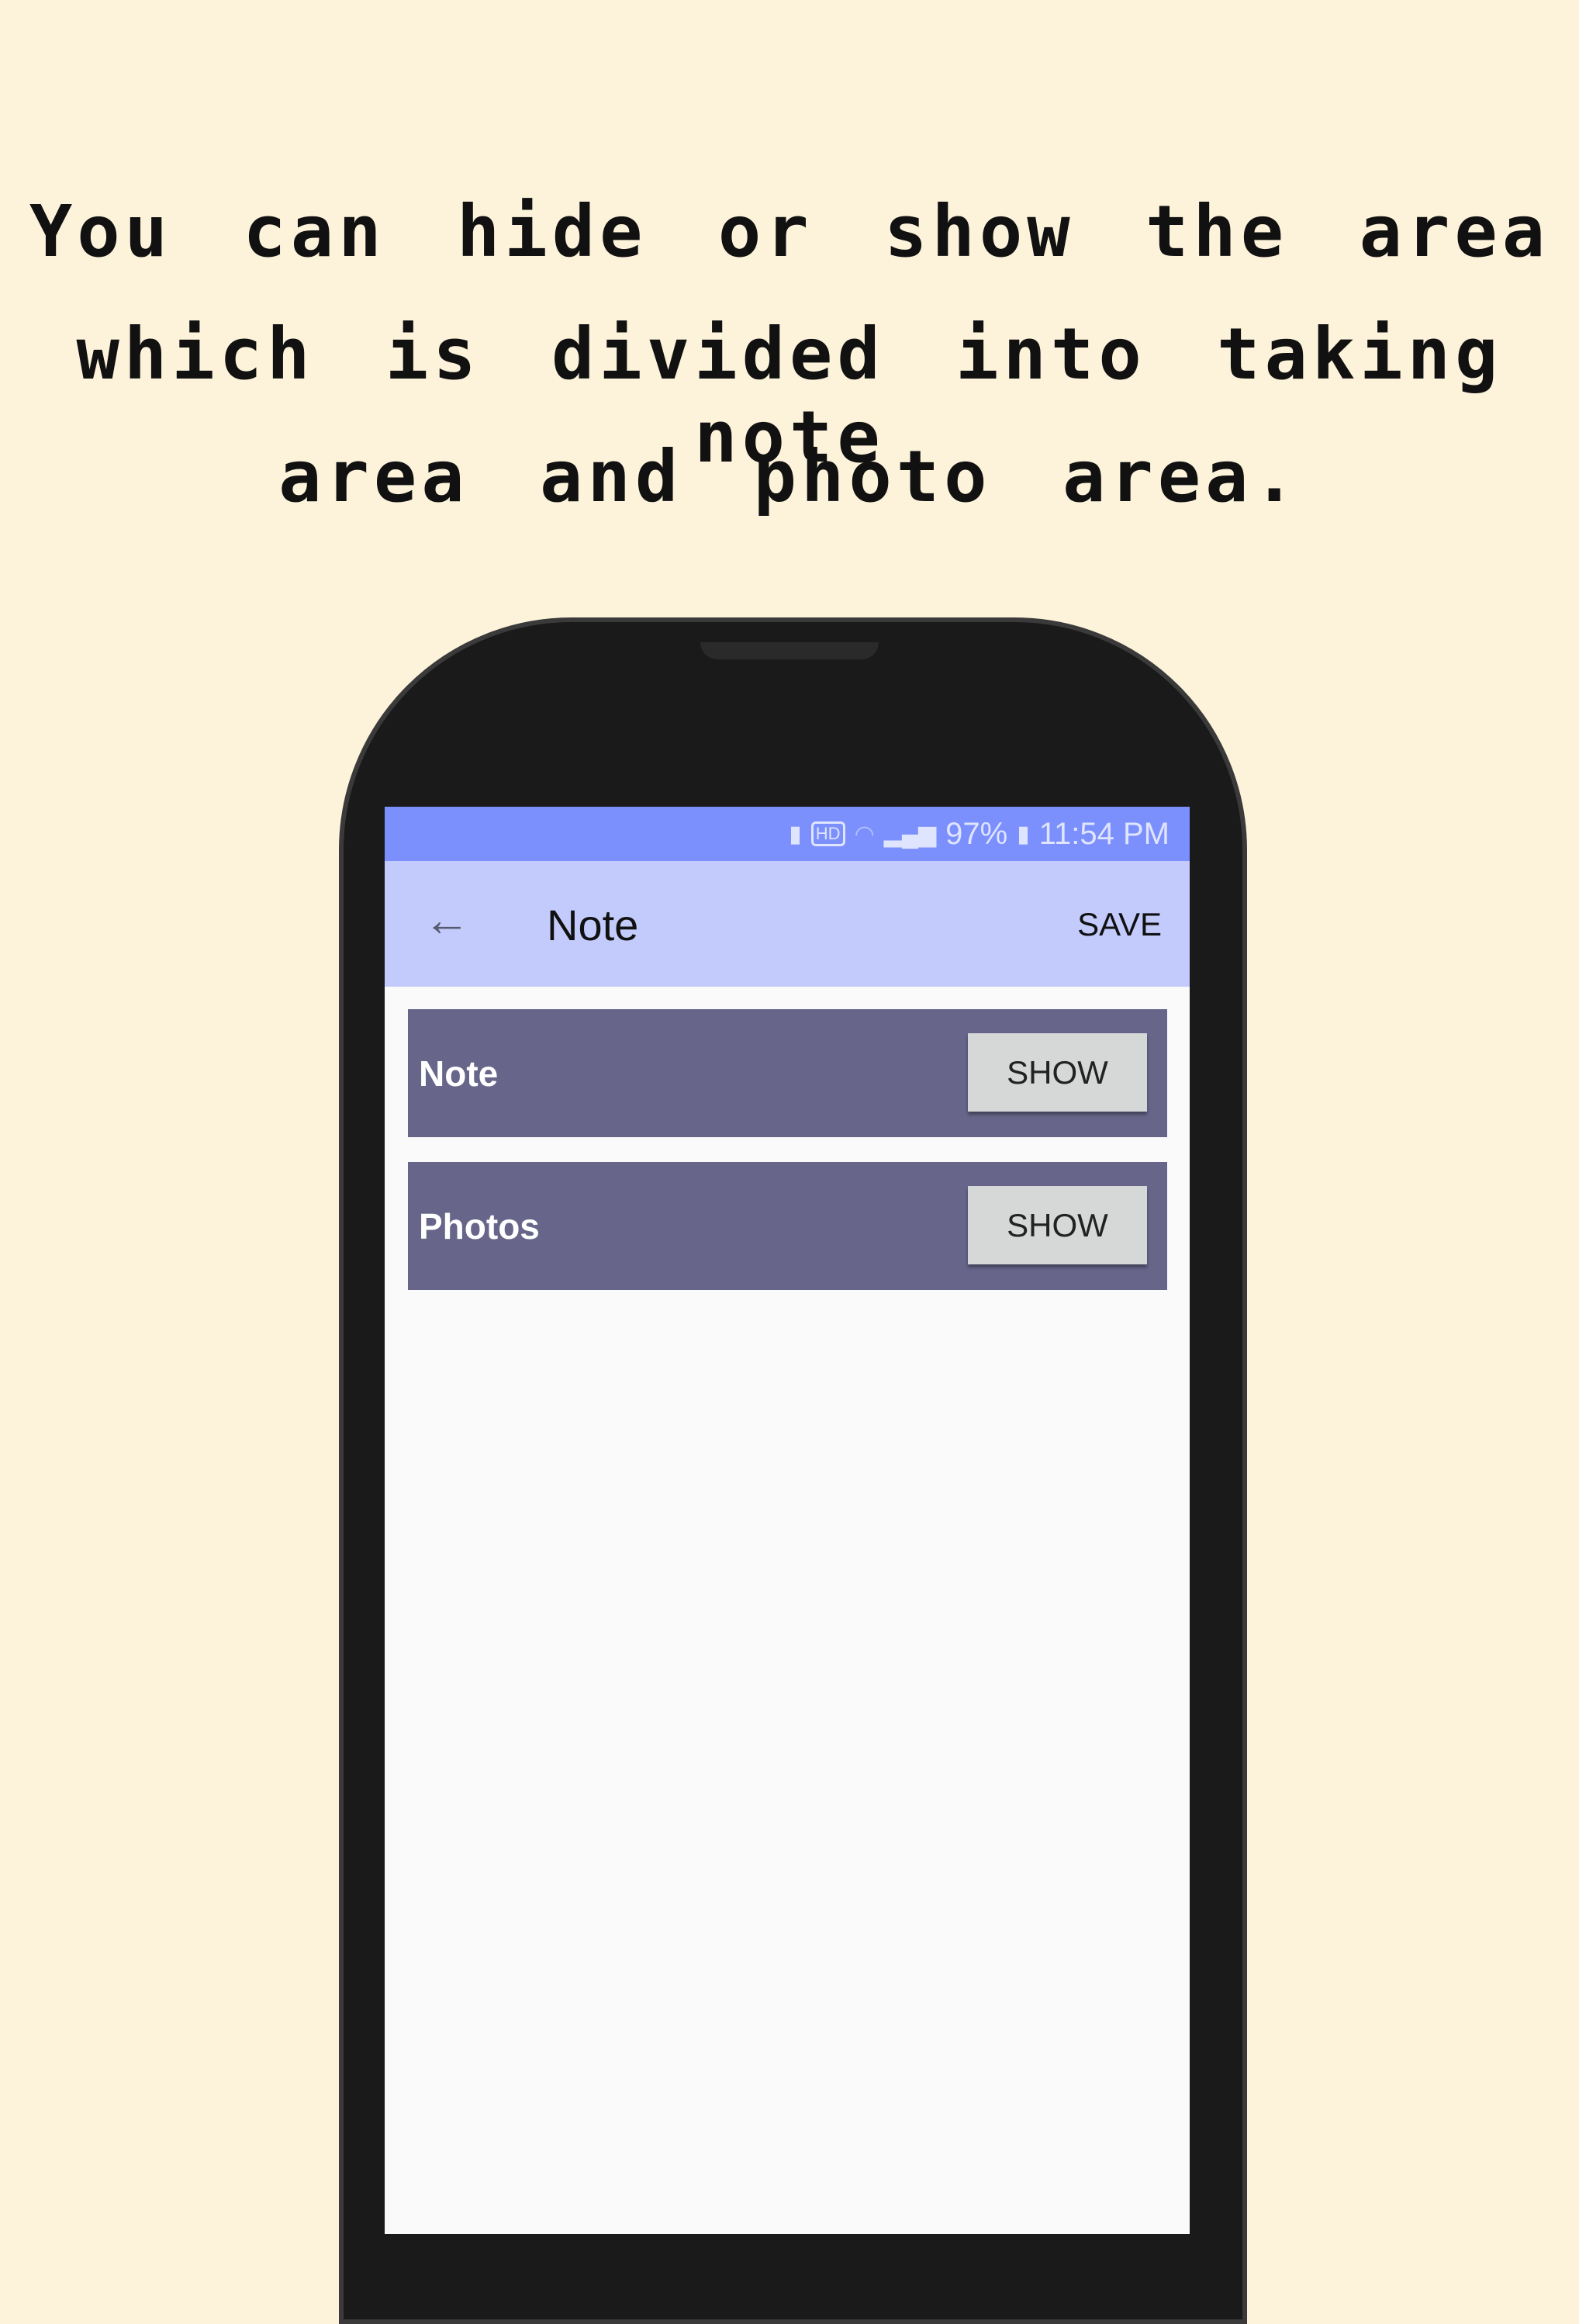  I want to click on page-title: Note, so click(593, 925).